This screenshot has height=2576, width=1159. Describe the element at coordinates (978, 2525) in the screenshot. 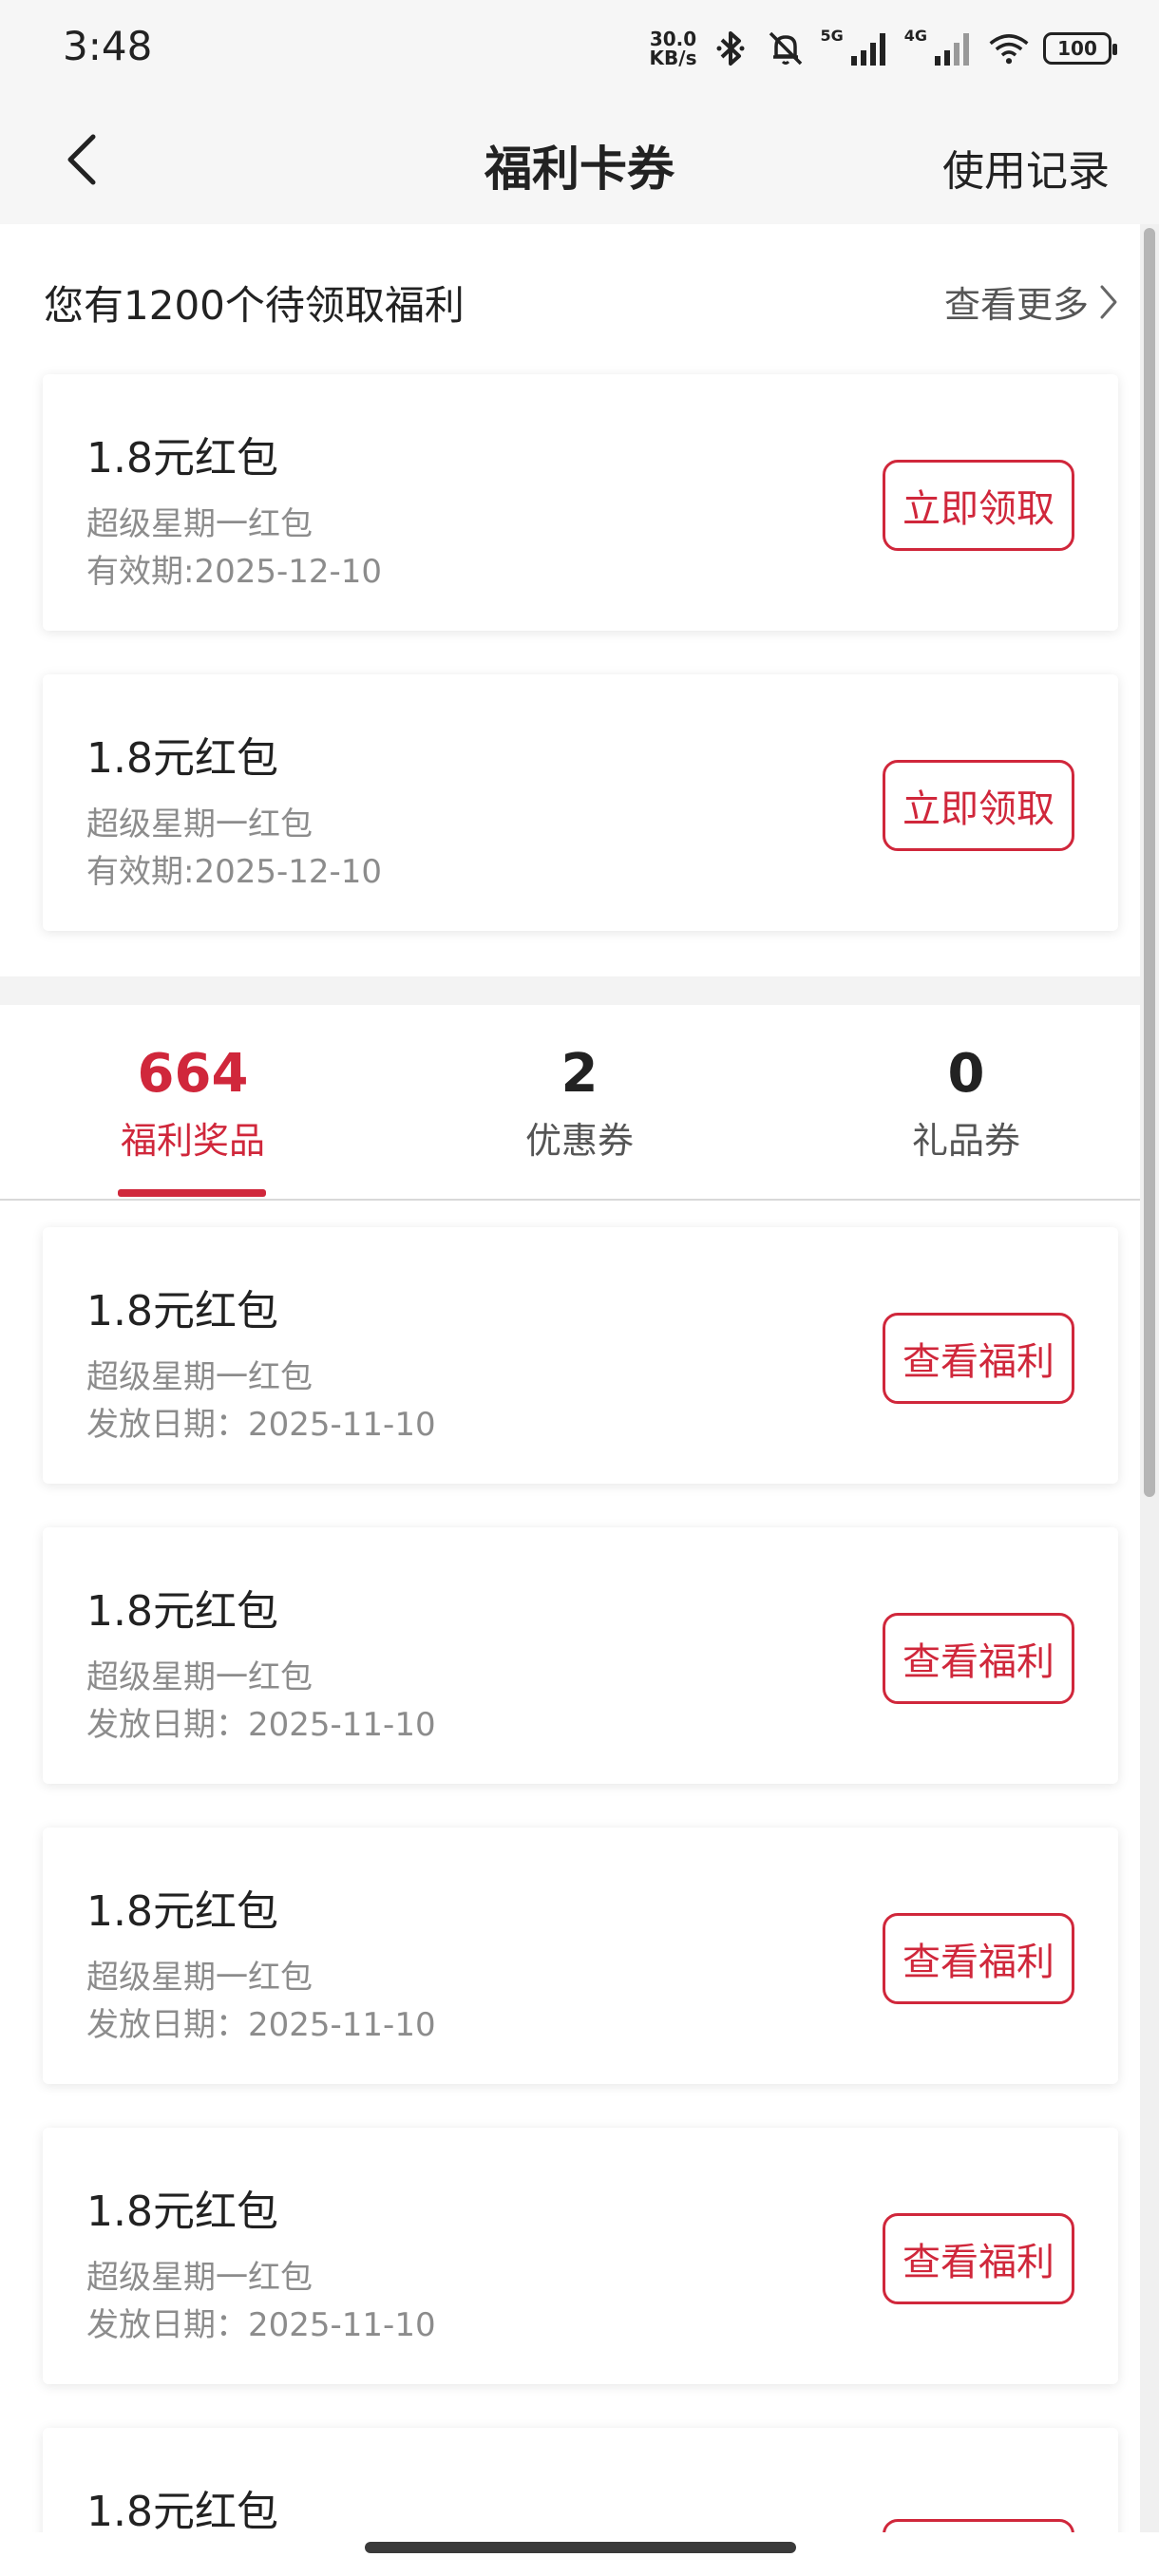

I see `view-benefit-button` at that location.